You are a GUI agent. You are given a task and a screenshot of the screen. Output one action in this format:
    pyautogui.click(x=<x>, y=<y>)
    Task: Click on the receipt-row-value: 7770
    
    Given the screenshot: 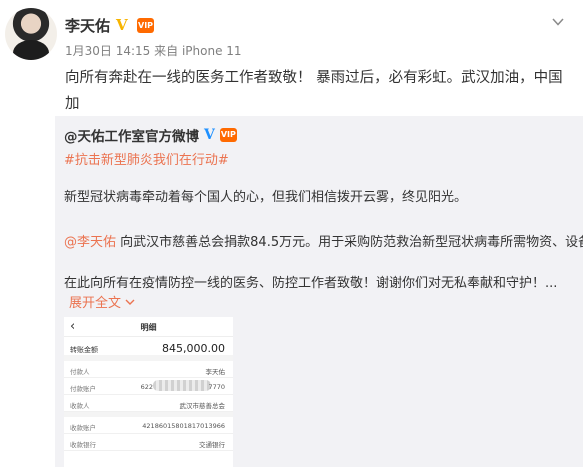 What is the action you would take?
    pyautogui.click(x=216, y=387)
    